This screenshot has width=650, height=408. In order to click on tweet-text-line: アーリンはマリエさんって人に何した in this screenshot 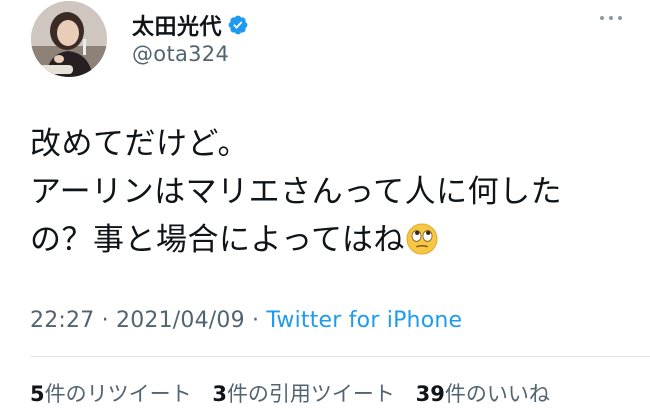, I will do `click(296, 192)`.